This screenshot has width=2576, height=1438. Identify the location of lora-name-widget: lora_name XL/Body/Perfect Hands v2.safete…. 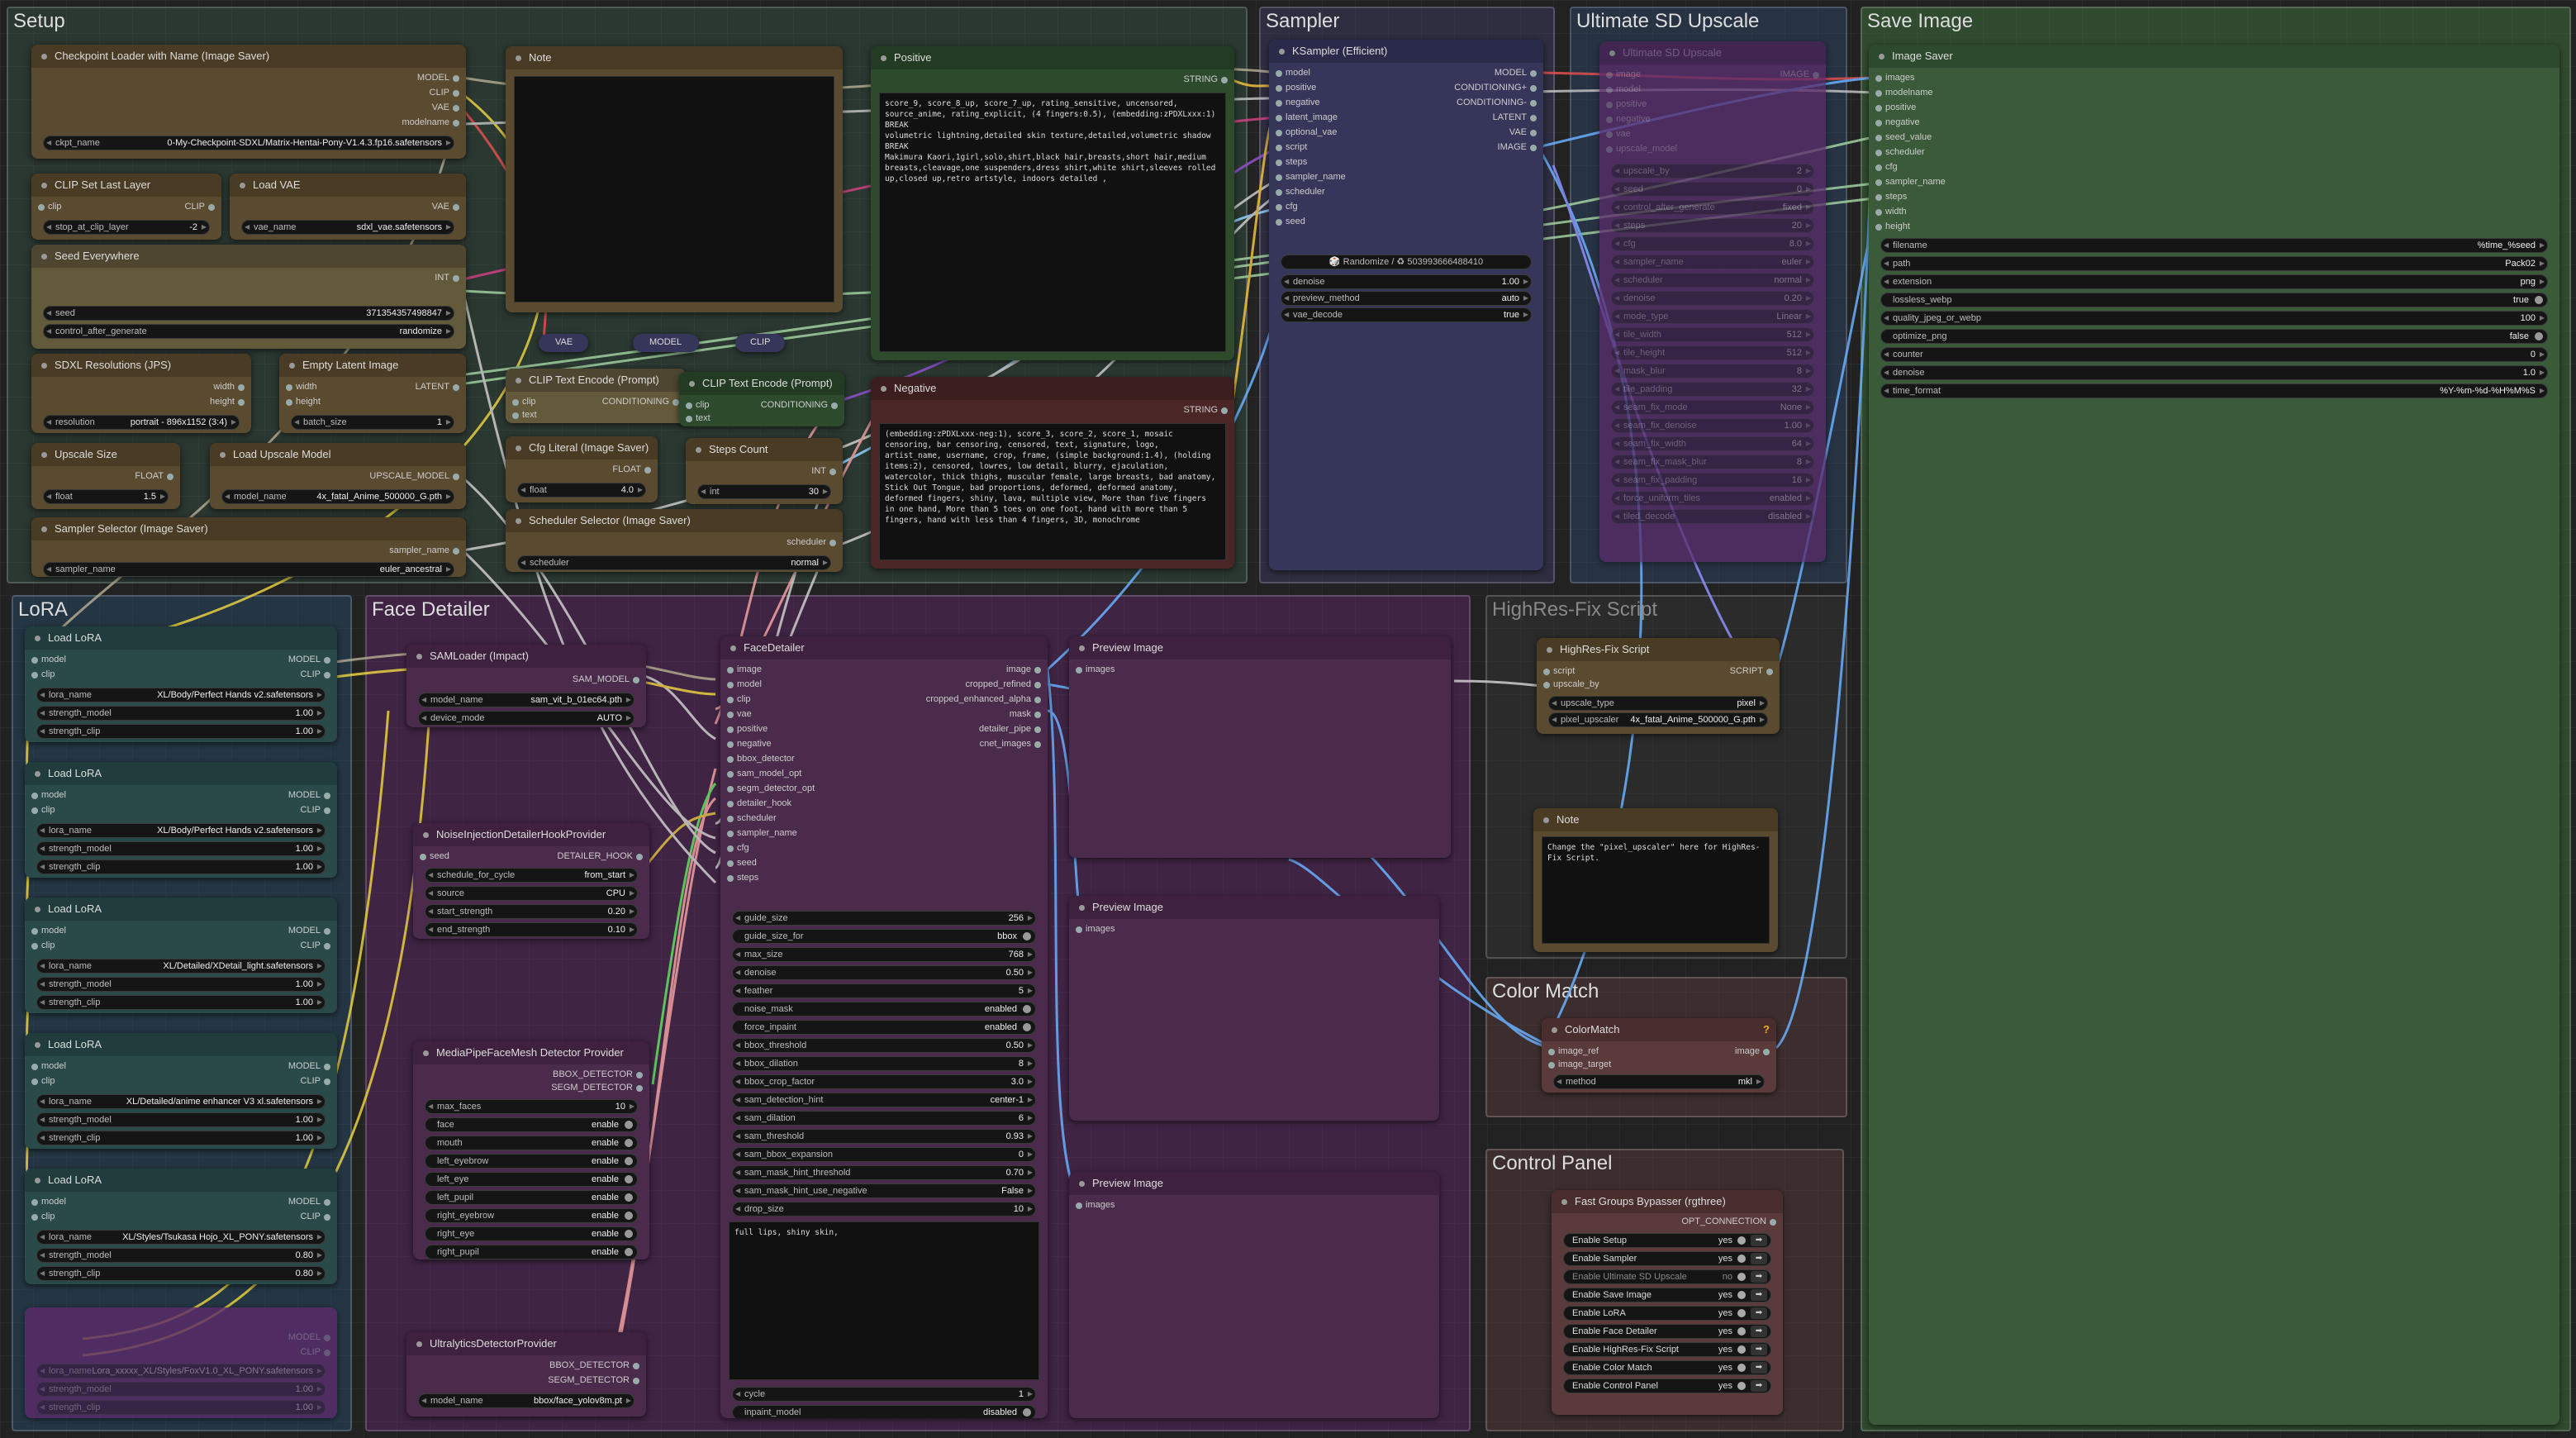
(181, 830).